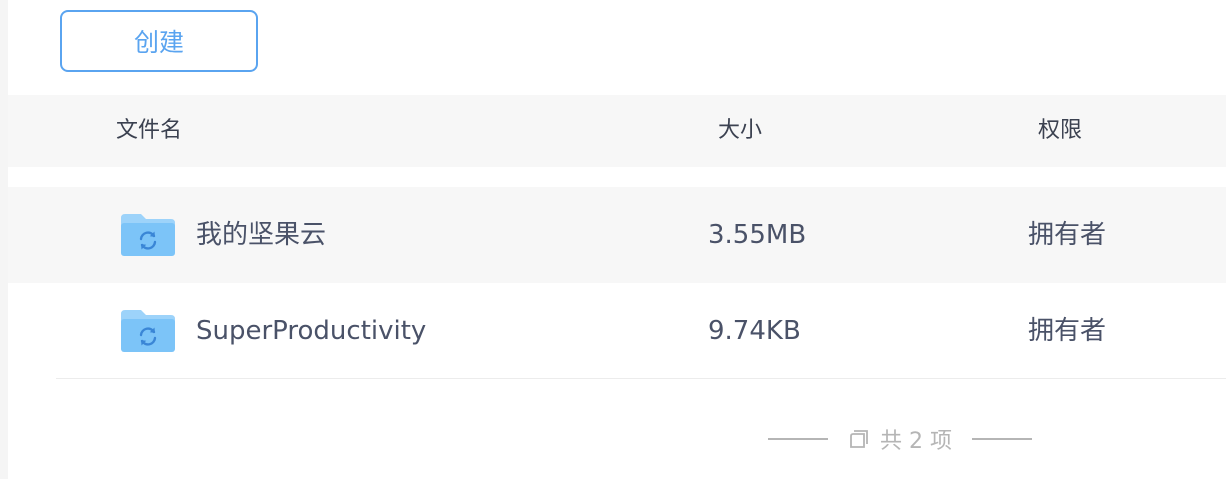  I want to click on copy-icon, so click(859, 439).